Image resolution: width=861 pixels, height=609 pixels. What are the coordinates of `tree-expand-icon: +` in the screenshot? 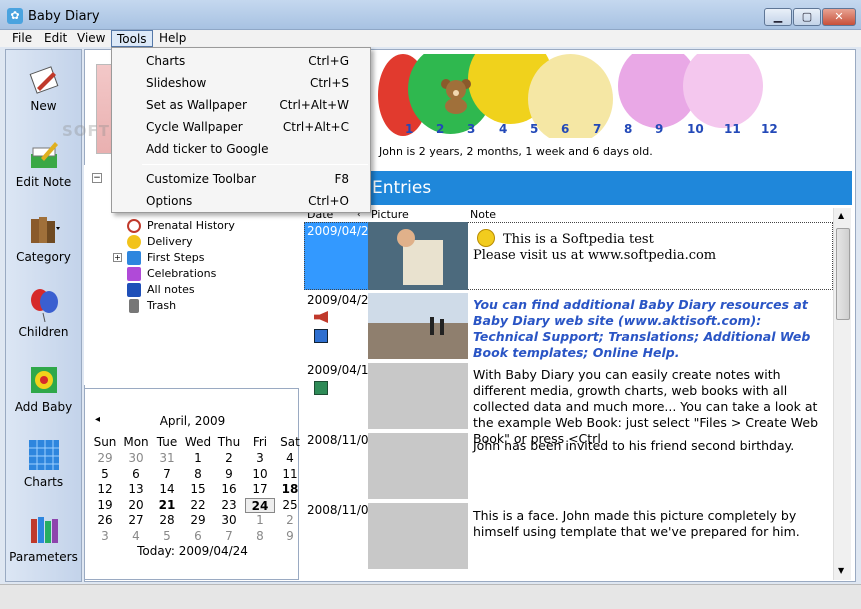 It's located at (117, 257).